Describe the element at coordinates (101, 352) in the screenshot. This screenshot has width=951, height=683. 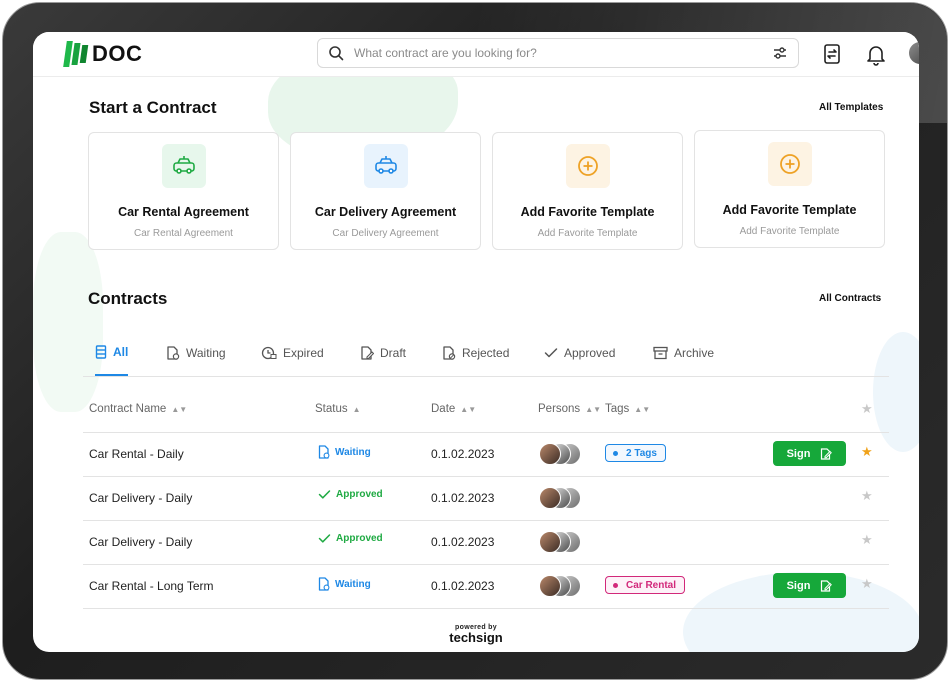
I see `all-icon` at that location.